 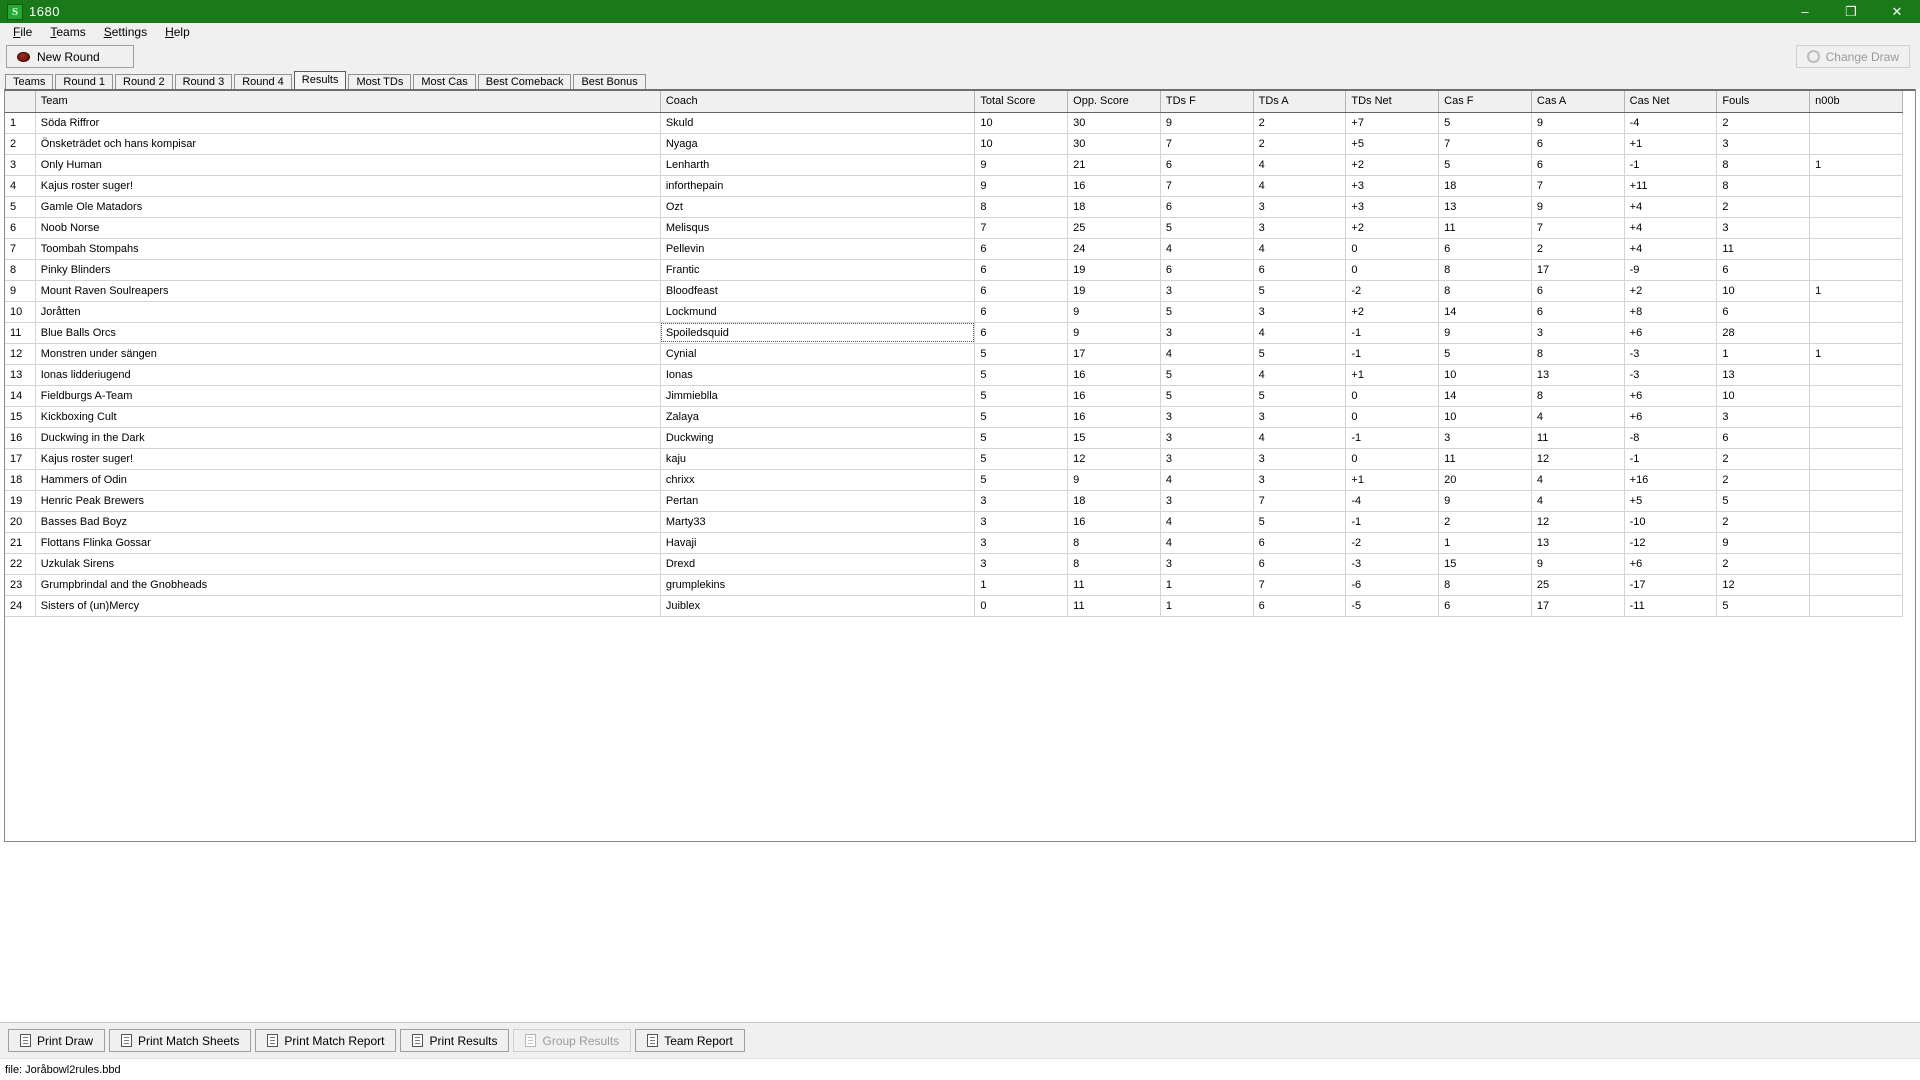 What do you see at coordinates (1021, 585) in the screenshot?
I see `cell-ts: 1` at bounding box center [1021, 585].